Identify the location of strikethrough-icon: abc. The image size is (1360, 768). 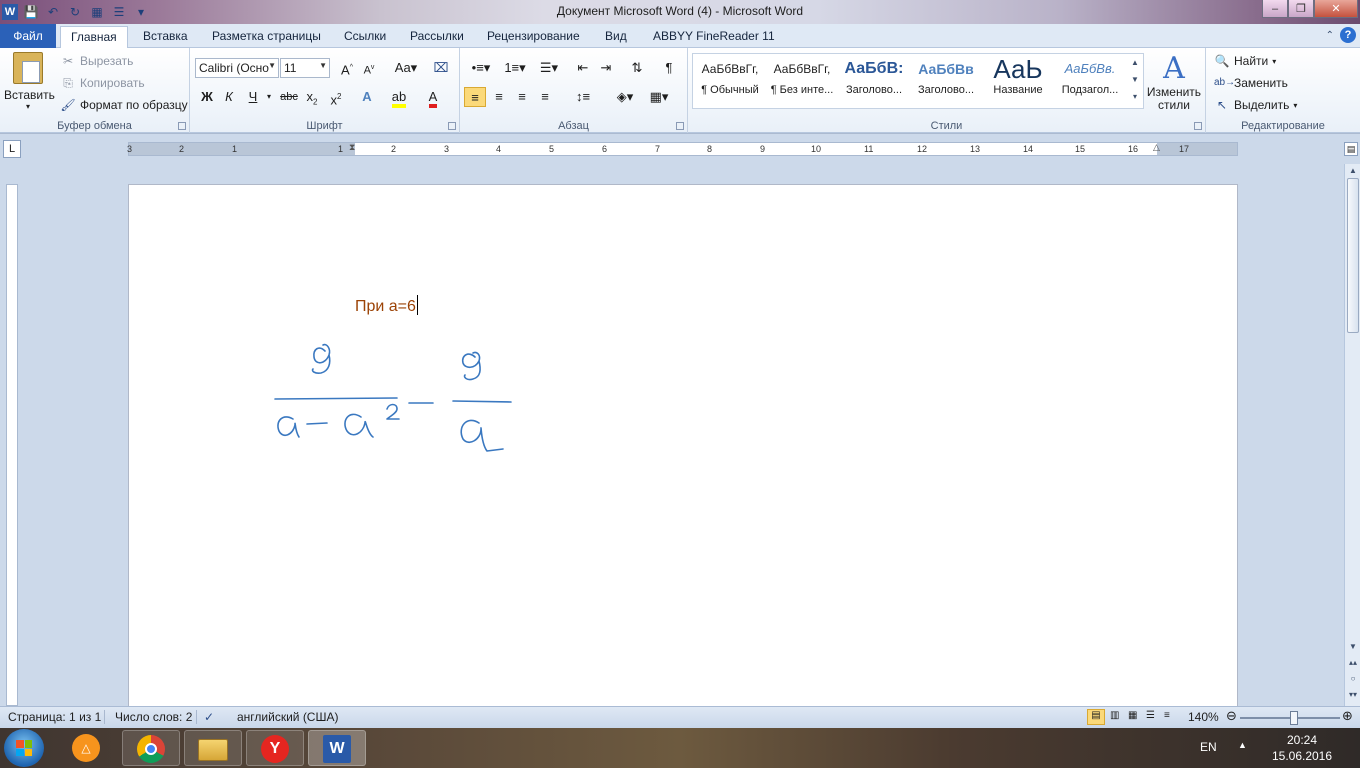
(289, 97).